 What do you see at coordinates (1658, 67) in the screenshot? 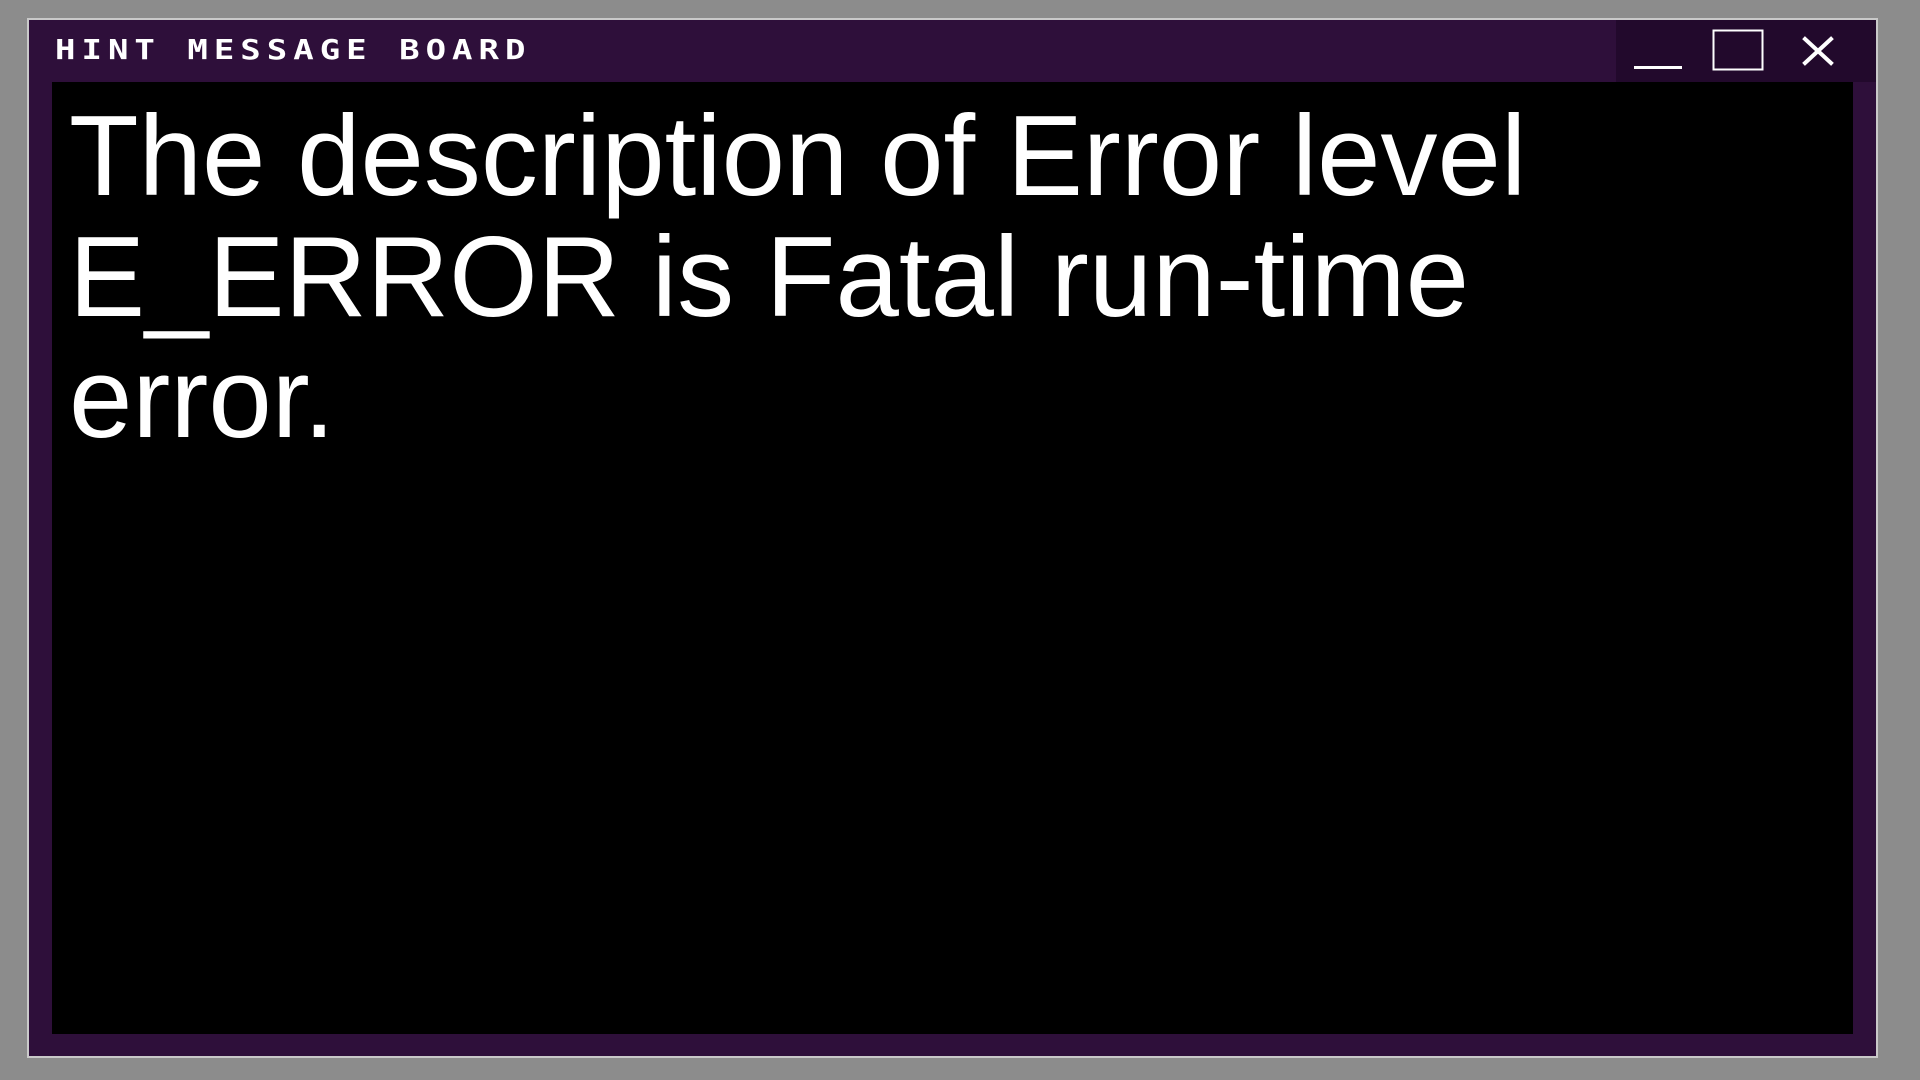
I see `minimize-icon` at bounding box center [1658, 67].